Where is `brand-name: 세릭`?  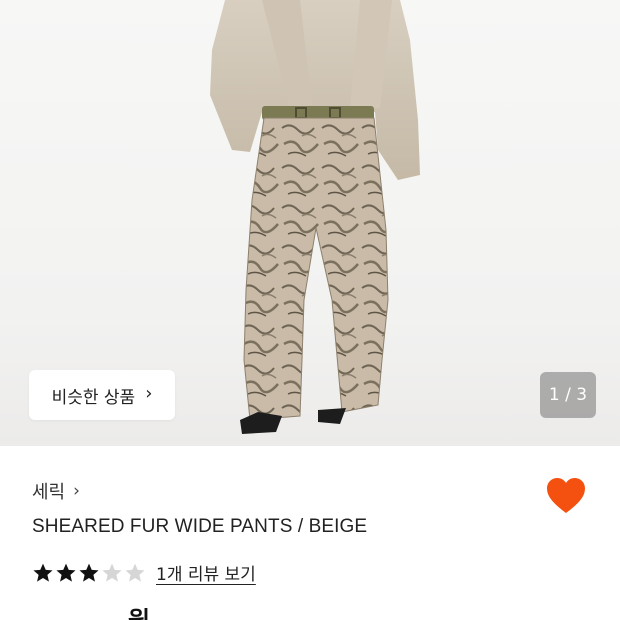 brand-name: 세릭 is located at coordinates (49, 492).